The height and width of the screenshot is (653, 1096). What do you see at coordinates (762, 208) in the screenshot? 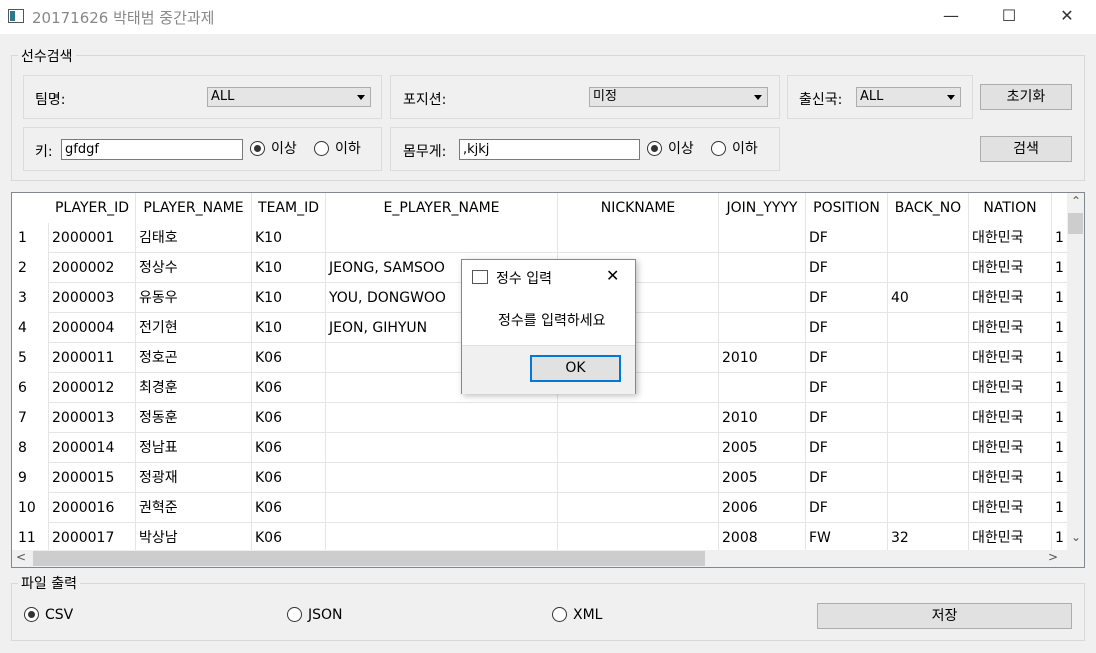
I see `column-header: JOIN_YYYY` at bounding box center [762, 208].